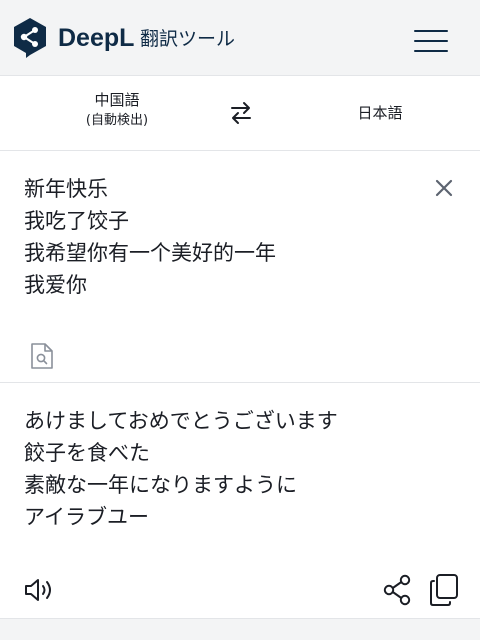  Describe the element at coordinates (240, 629) in the screenshot. I see `bottom-divider` at that location.